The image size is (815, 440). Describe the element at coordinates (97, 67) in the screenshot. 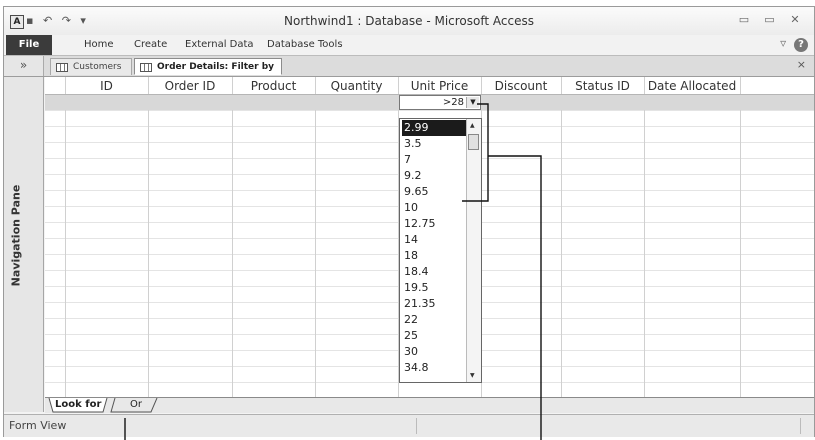

I see `doc-tab-label: Customers` at that location.